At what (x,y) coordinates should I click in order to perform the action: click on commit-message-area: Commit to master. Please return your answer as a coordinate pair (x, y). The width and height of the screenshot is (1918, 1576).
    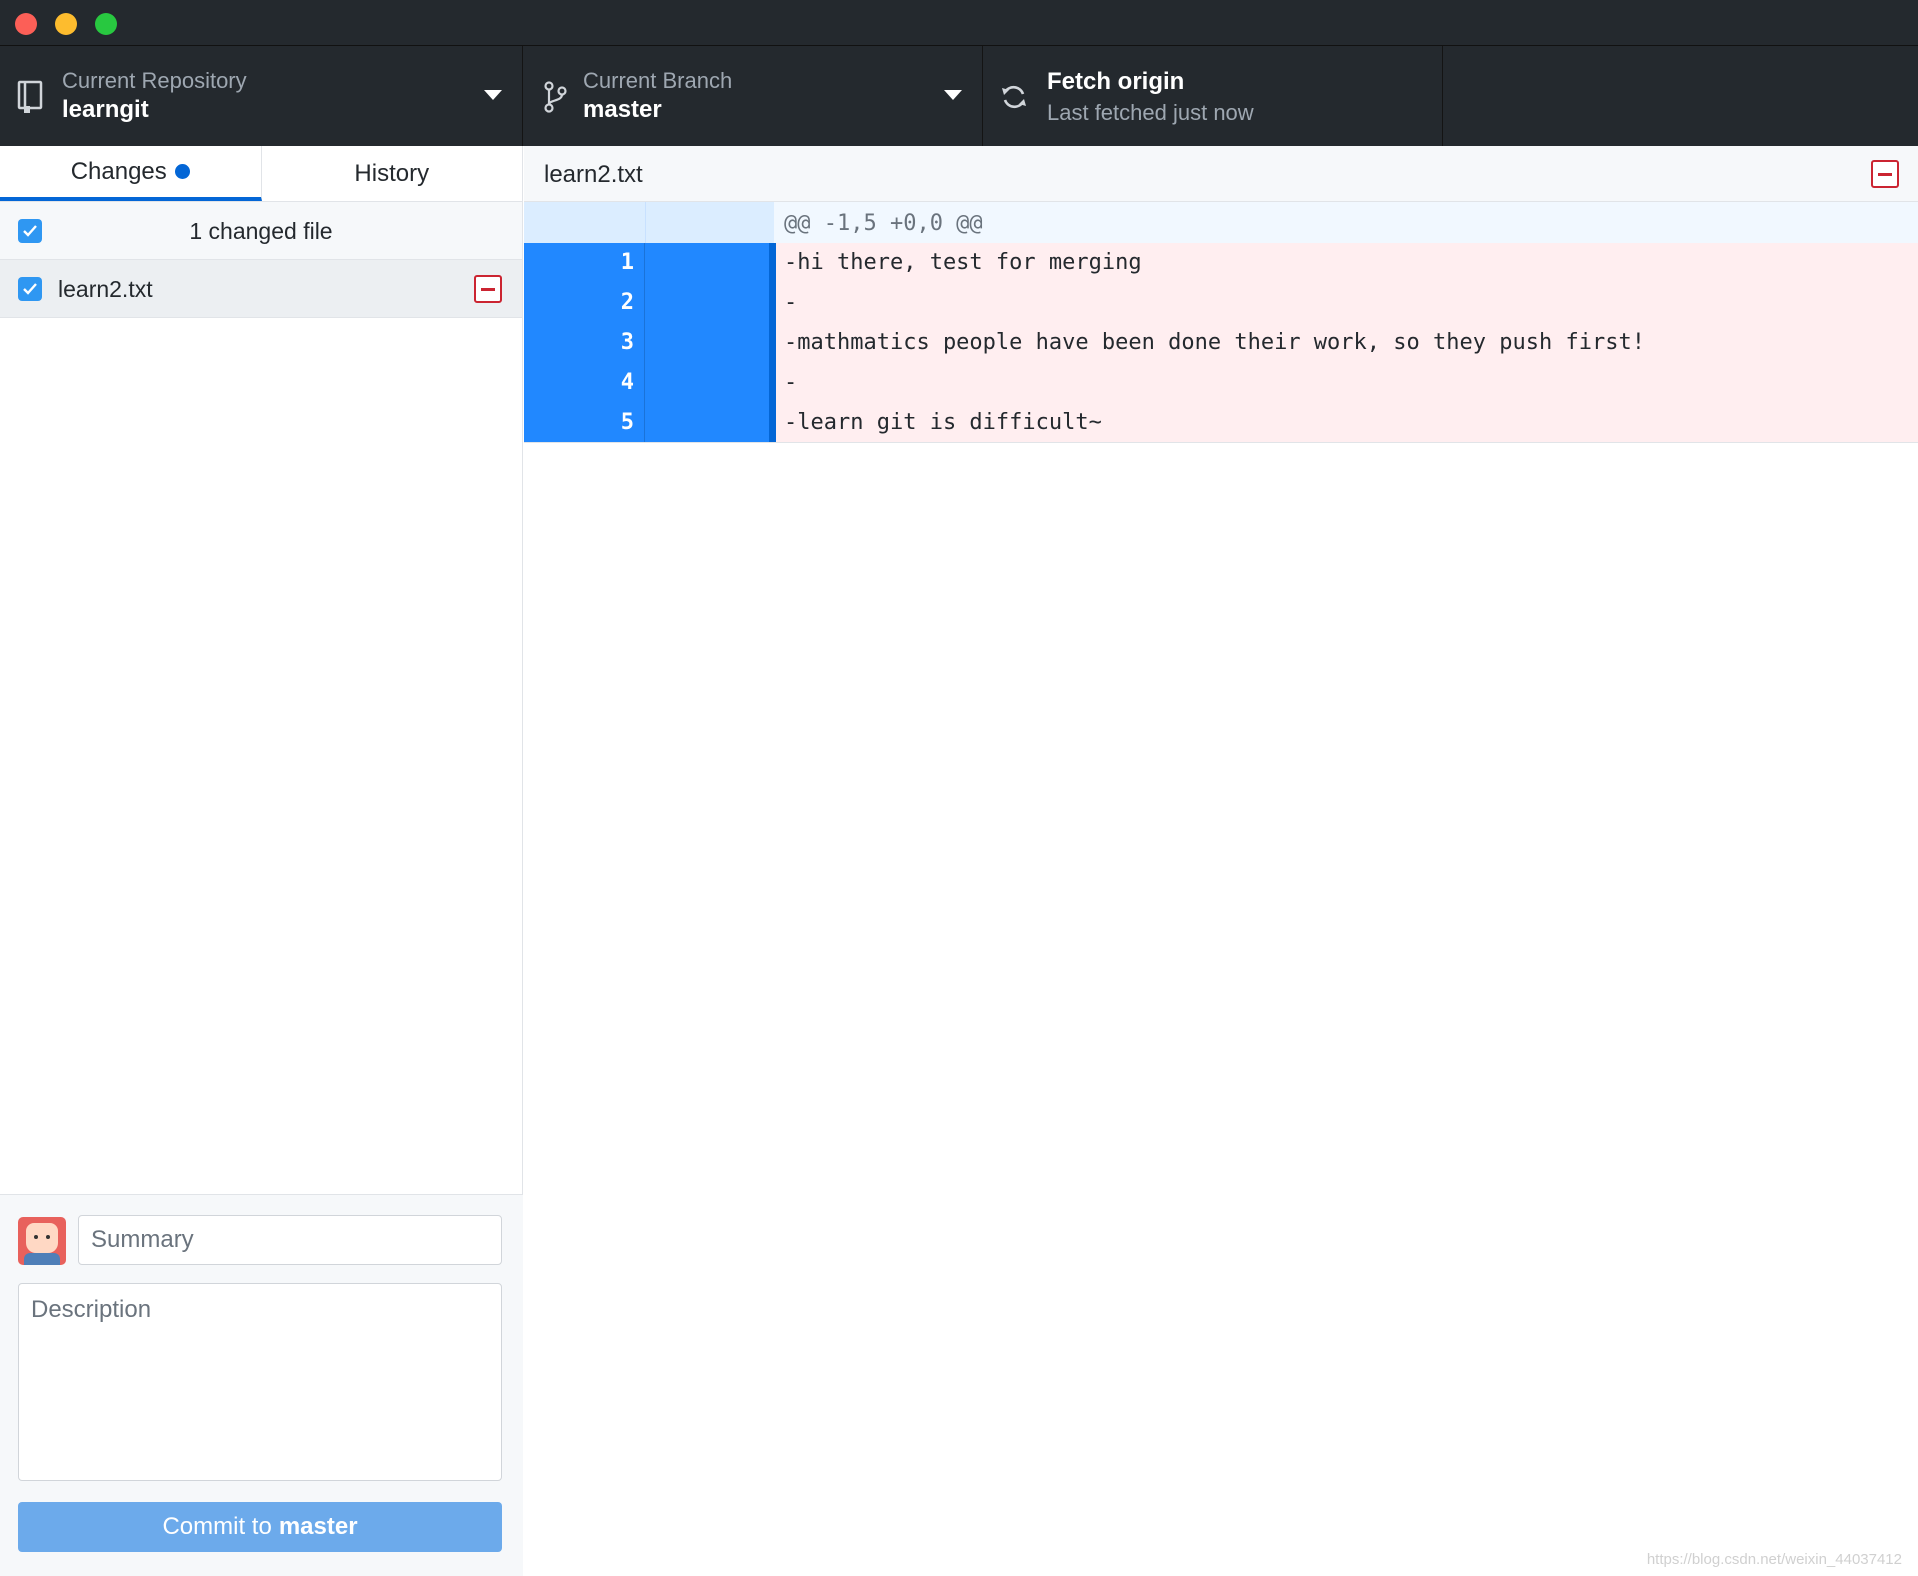
    Looking at the image, I should click on (261, 1385).